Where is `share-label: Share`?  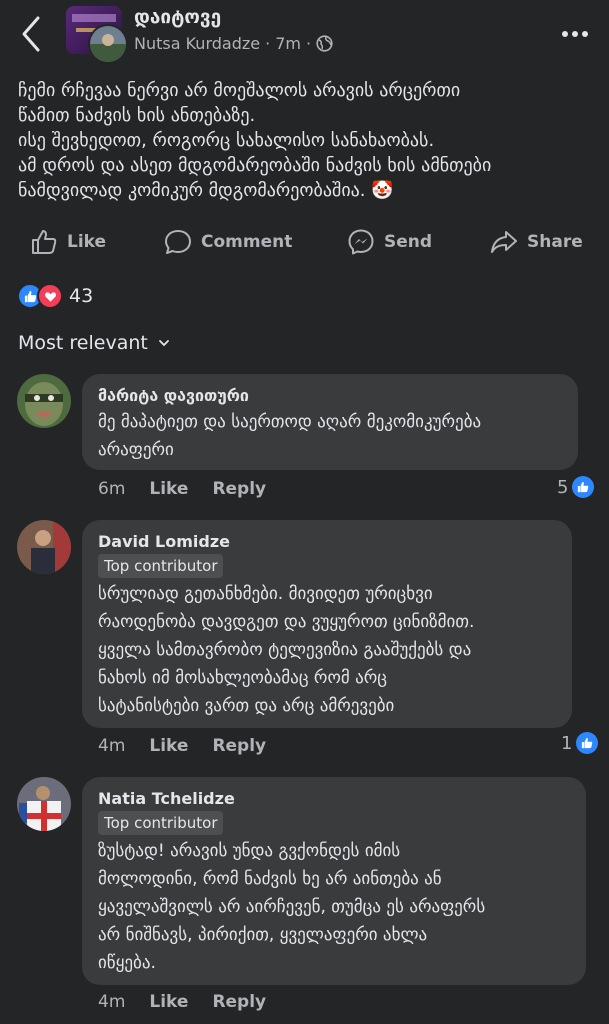 share-label: Share is located at coordinates (555, 242).